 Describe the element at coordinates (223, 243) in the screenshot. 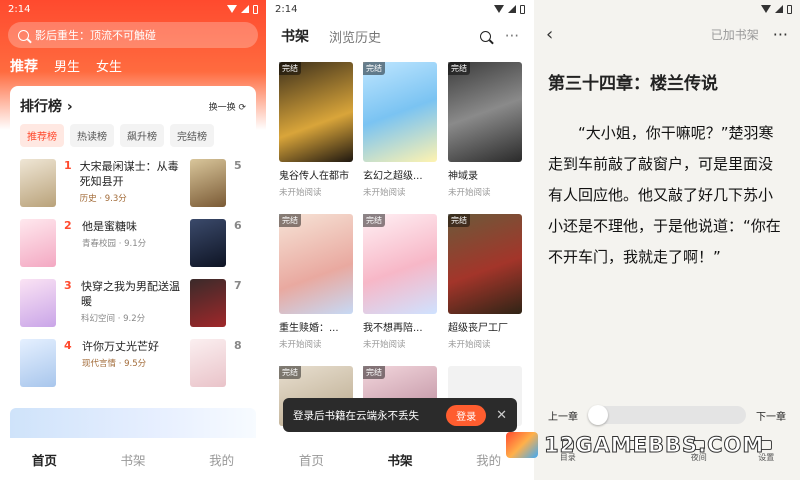

I see `list-item: 6` at that location.